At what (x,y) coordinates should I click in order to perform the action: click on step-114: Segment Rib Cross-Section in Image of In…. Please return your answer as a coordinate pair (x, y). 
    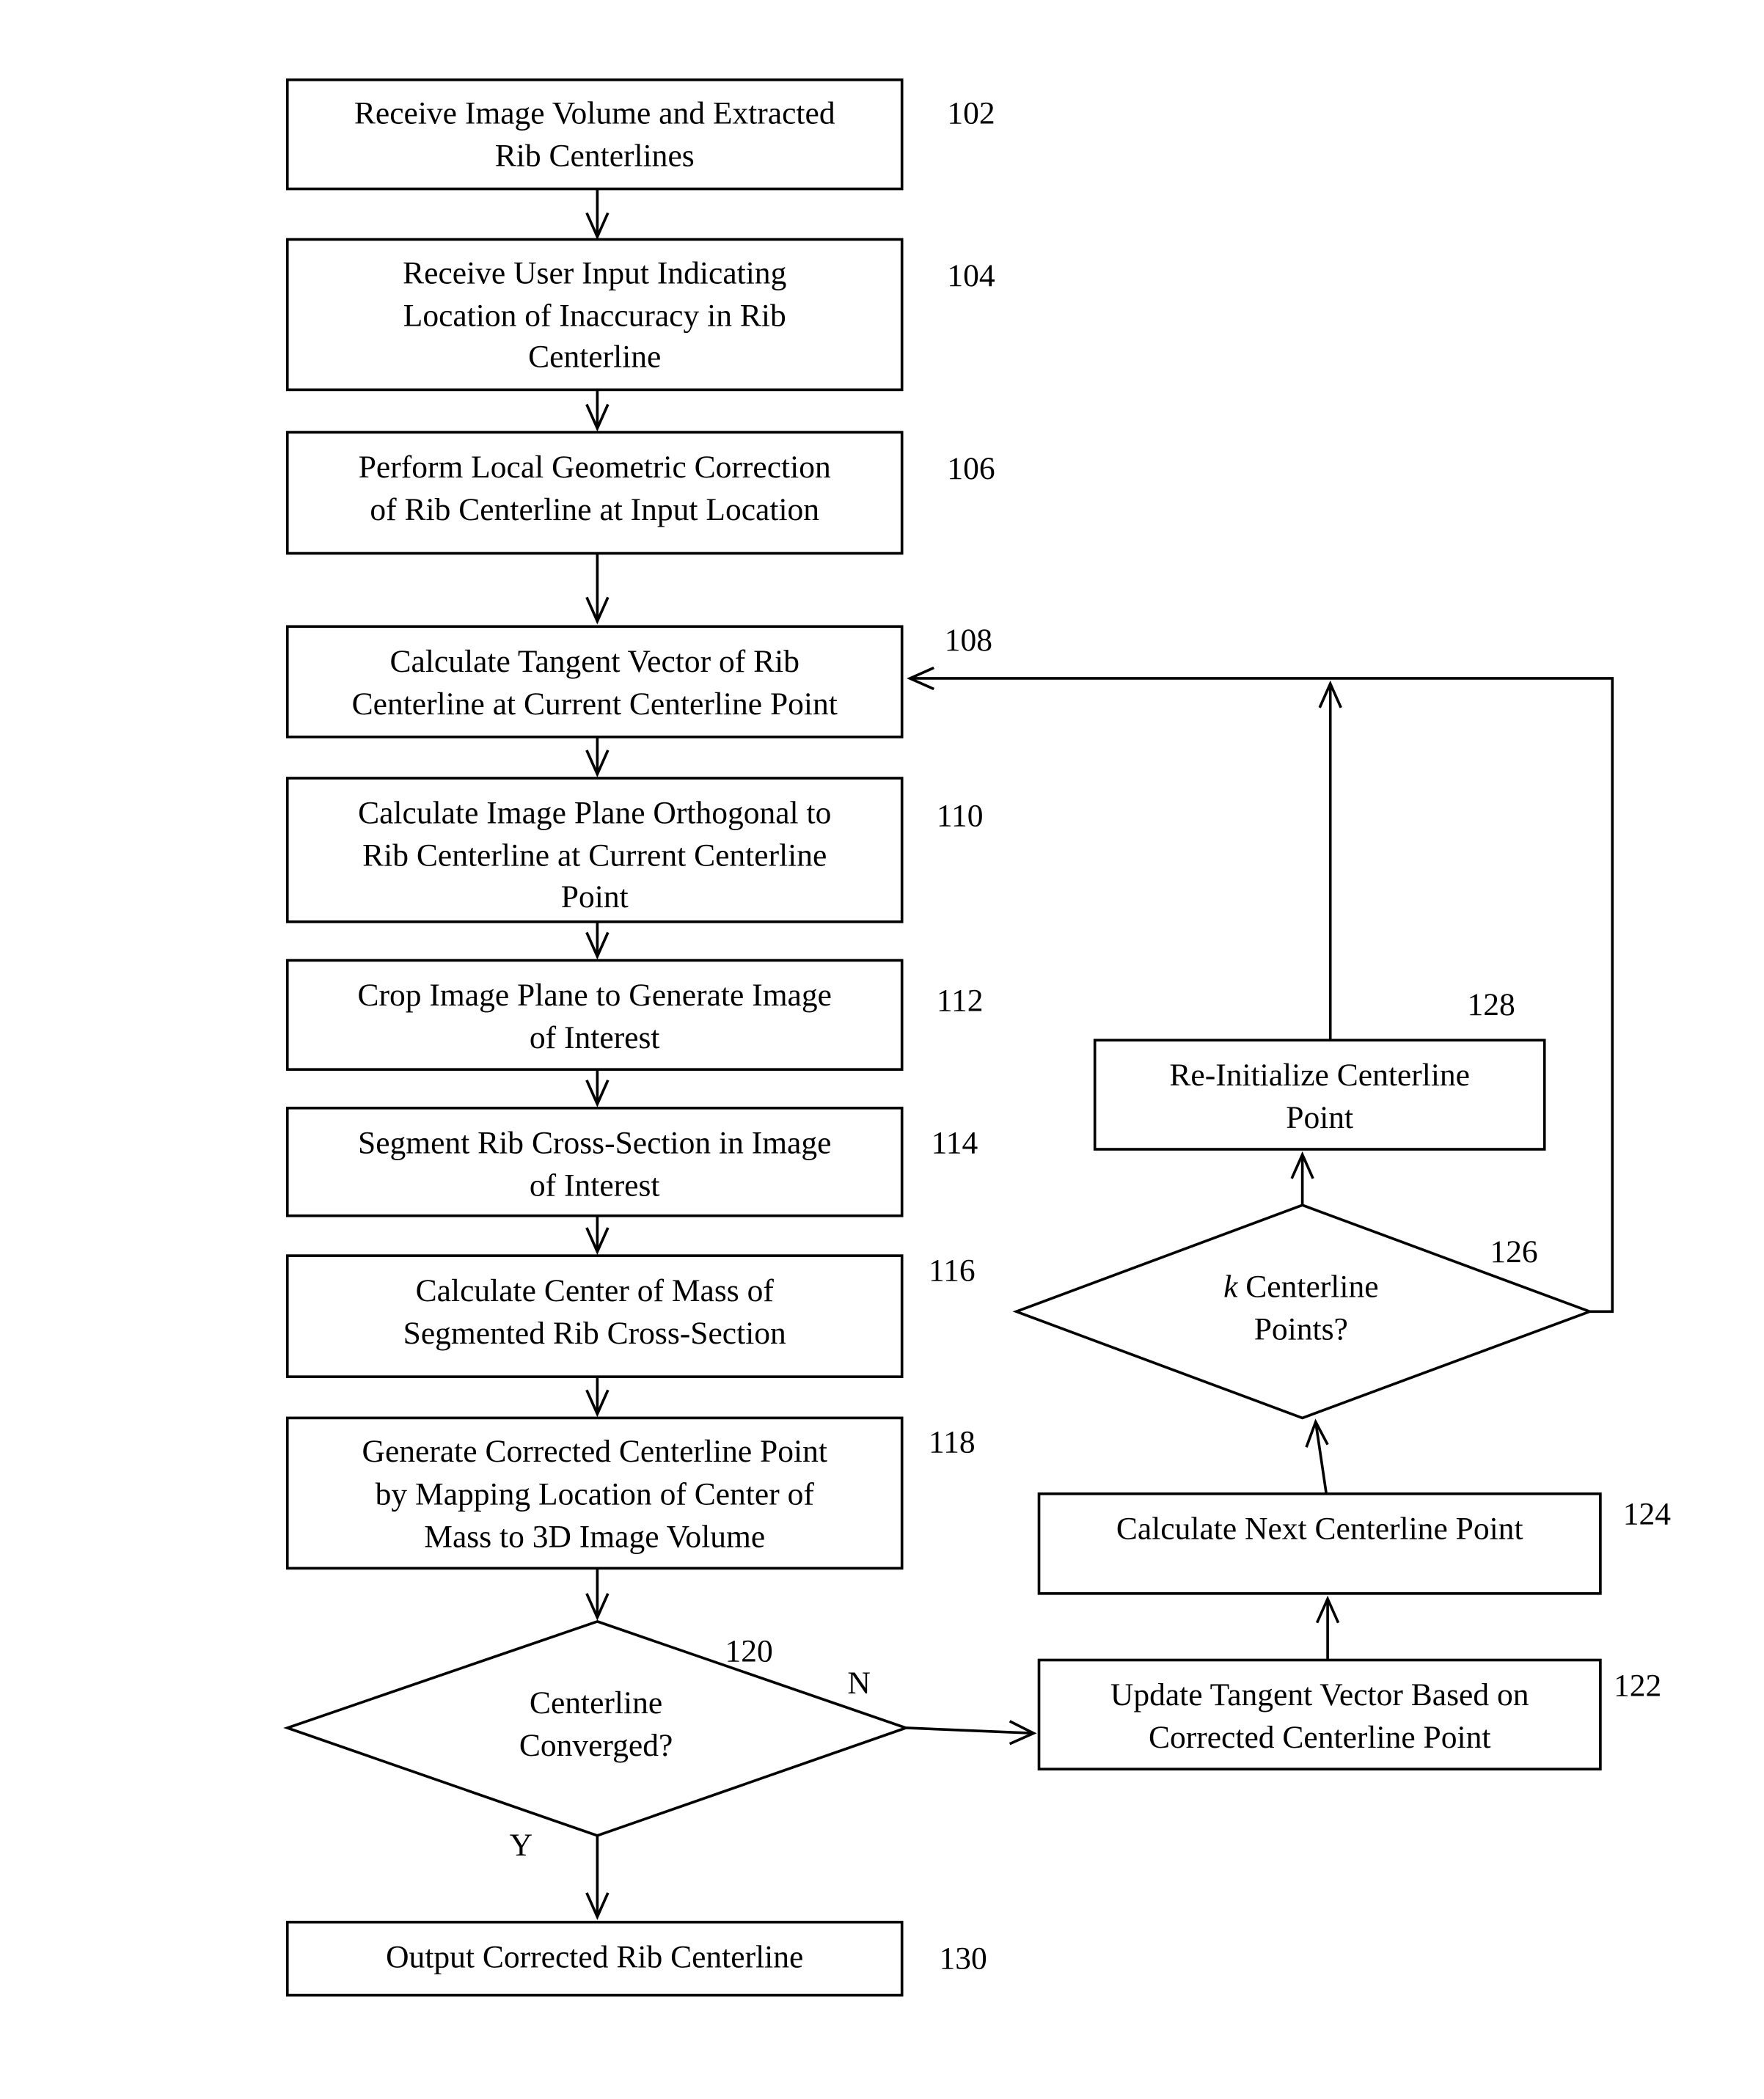
    Looking at the image, I should click on (631, 1161).